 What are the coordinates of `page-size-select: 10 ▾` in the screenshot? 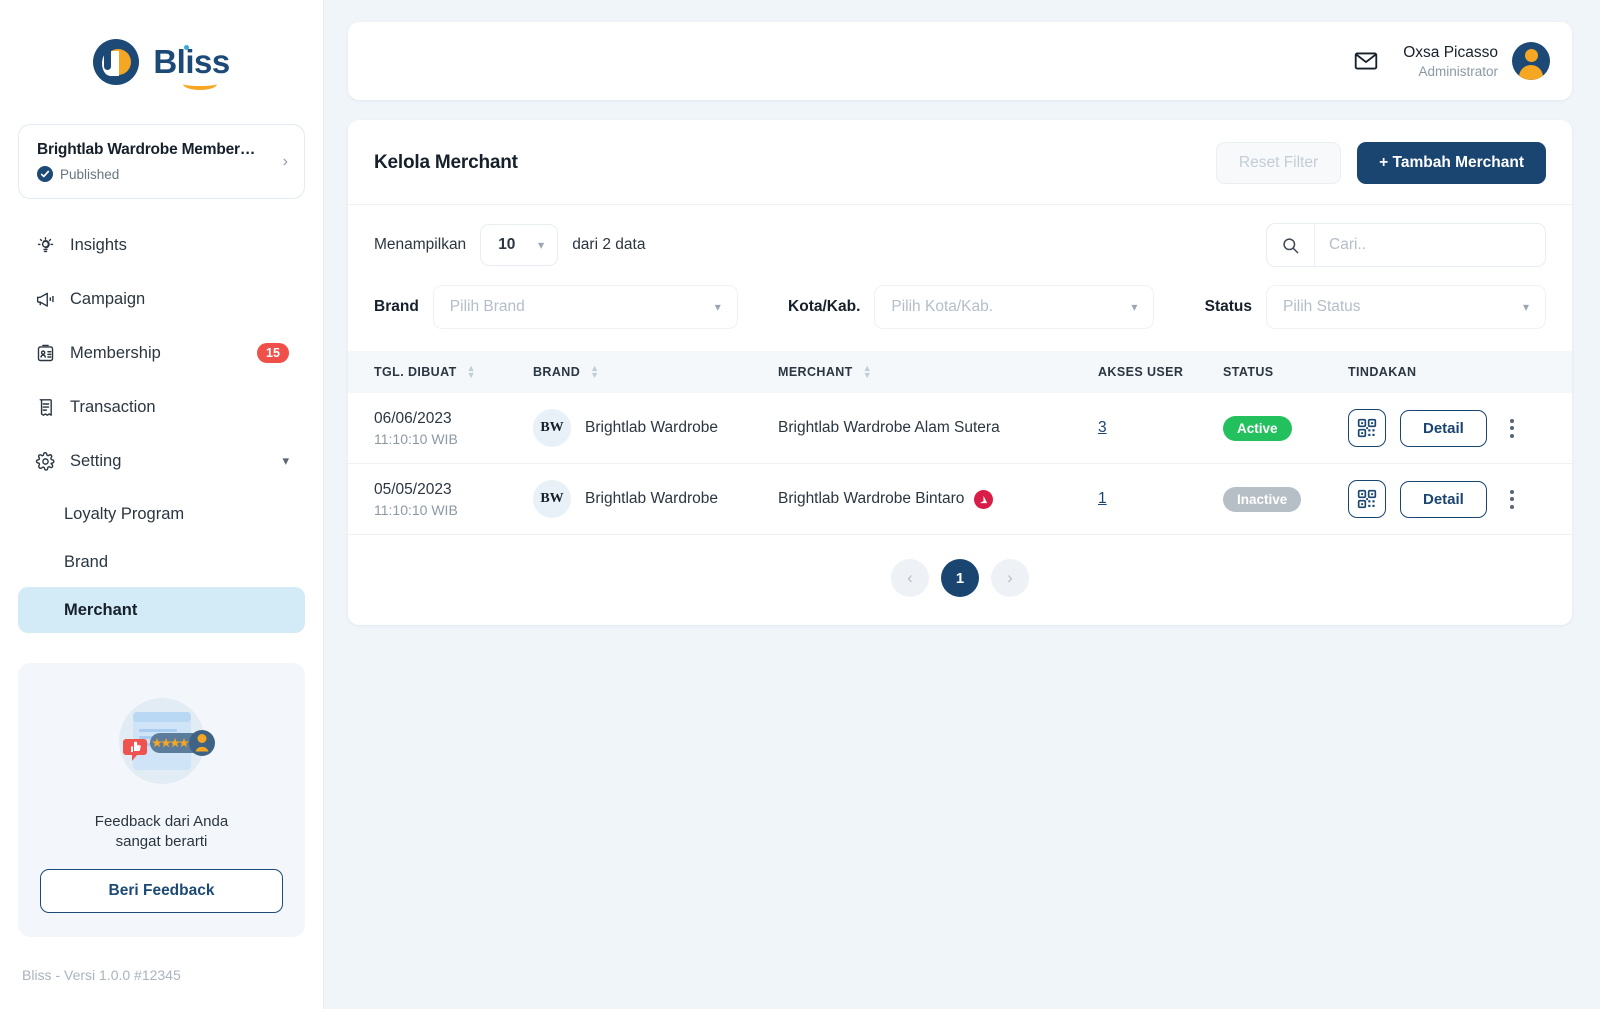 It's located at (519, 245).